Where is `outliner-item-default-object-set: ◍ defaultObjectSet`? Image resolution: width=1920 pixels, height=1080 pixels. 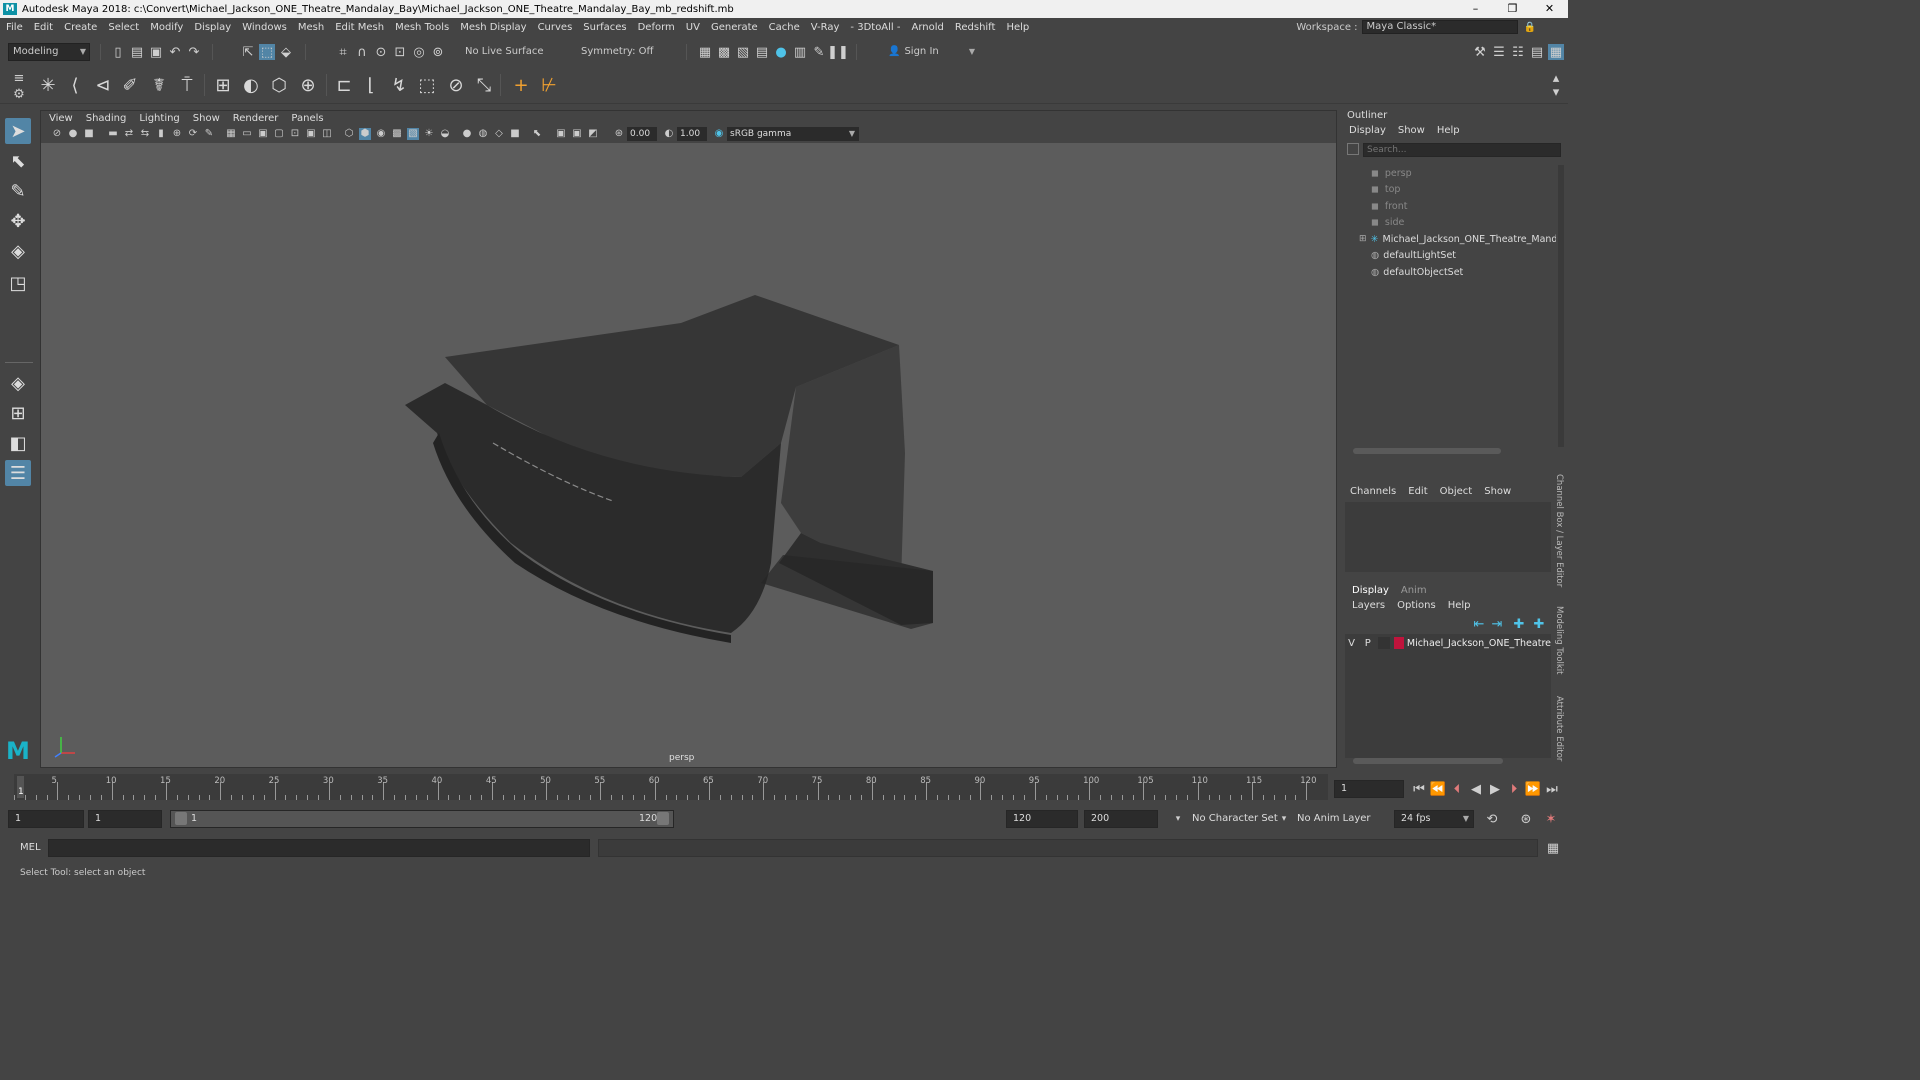 outliner-item-default-object-set: ◍ defaultObjectSet is located at coordinates (1448, 272).